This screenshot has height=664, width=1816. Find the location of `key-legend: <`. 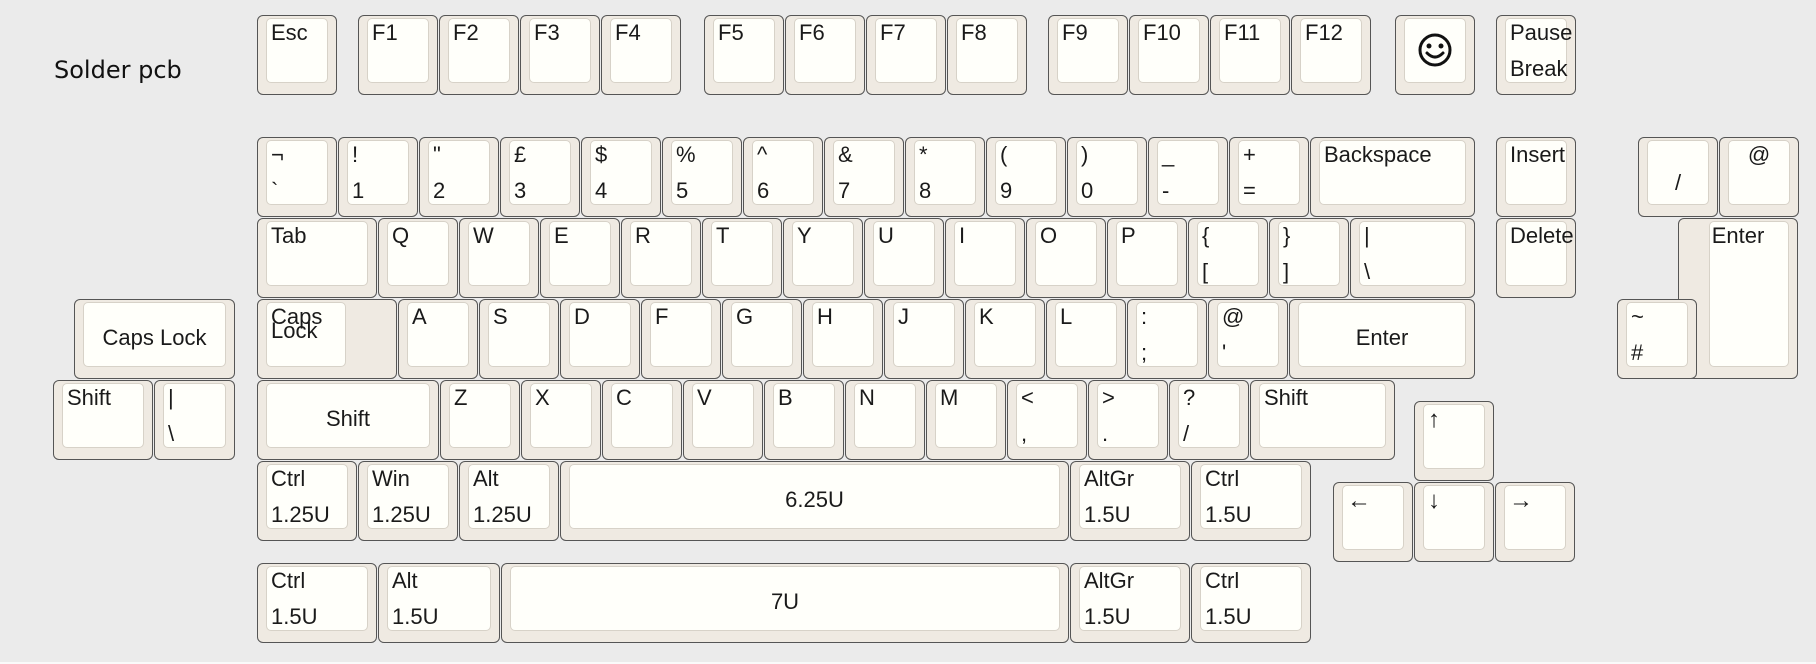

key-legend: < is located at coordinates (1027, 397).